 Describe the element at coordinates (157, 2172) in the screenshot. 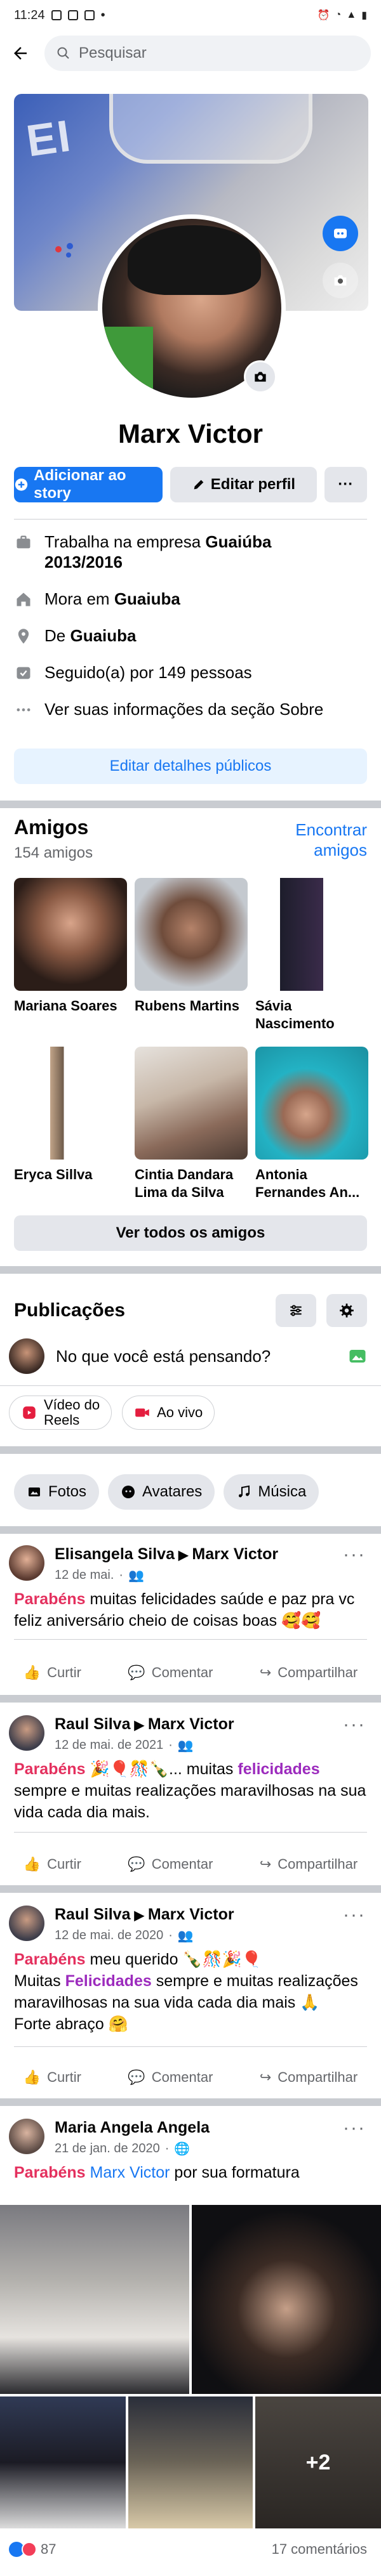

I see `post-text: Parabéns Marx Victor por sua formatura` at that location.